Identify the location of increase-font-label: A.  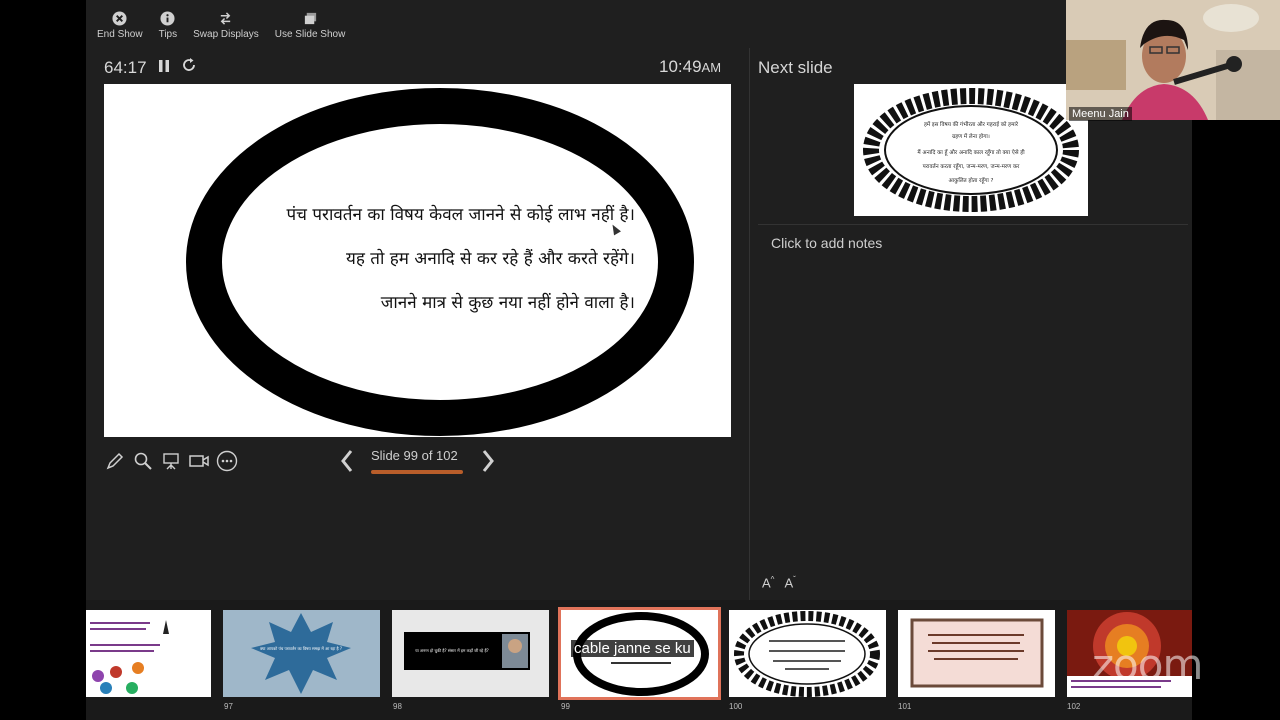
(766, 583).